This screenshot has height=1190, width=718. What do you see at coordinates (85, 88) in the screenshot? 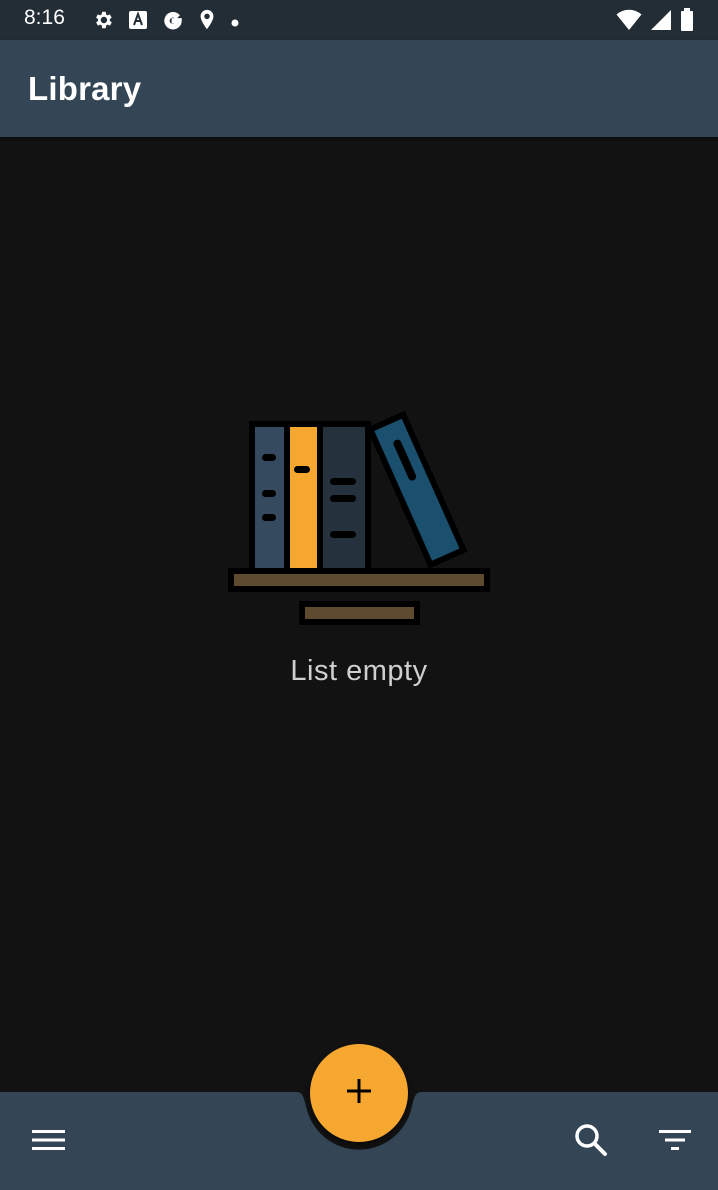
I see `page-title: Library` at bounding box center [85, 88].